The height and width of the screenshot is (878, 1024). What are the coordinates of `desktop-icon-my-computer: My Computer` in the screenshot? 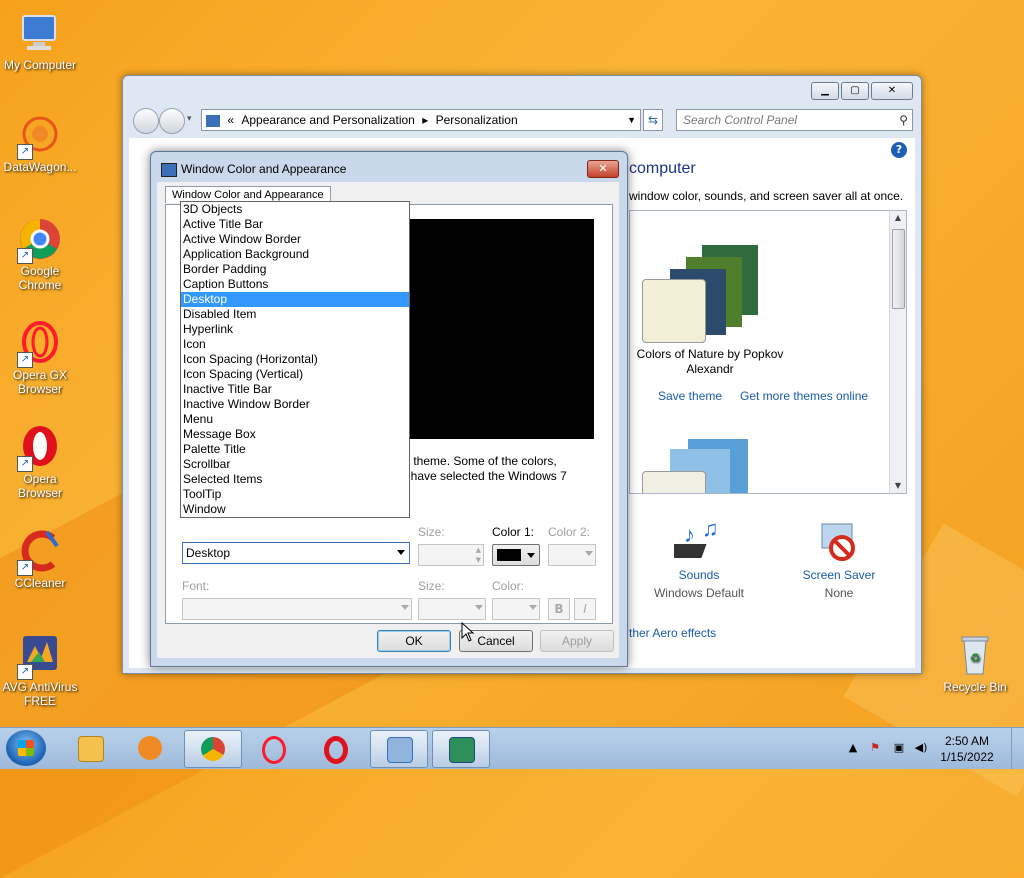 It's located at (40, 41).